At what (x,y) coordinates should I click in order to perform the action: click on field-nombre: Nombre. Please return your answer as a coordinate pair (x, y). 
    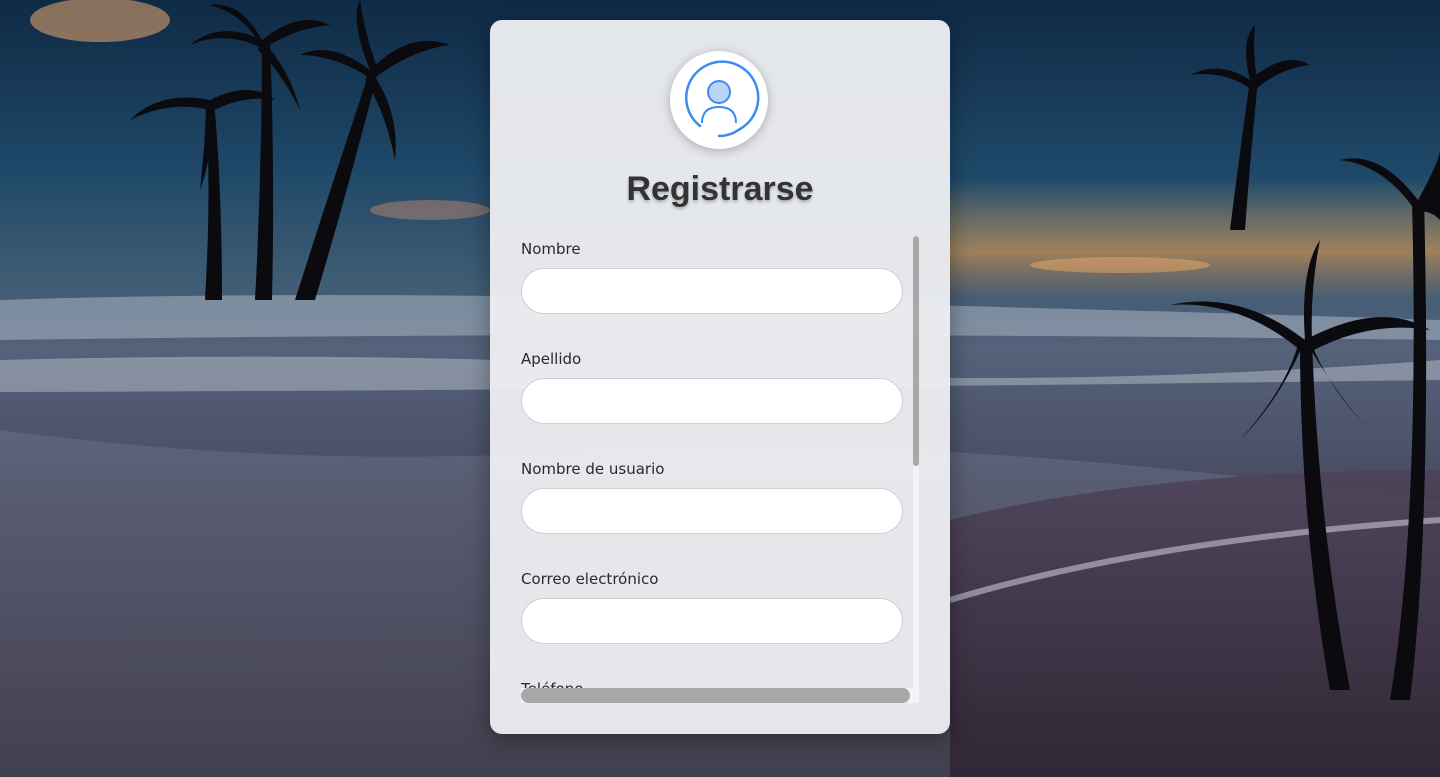
    Looking at the image, I should click on (712, 276).